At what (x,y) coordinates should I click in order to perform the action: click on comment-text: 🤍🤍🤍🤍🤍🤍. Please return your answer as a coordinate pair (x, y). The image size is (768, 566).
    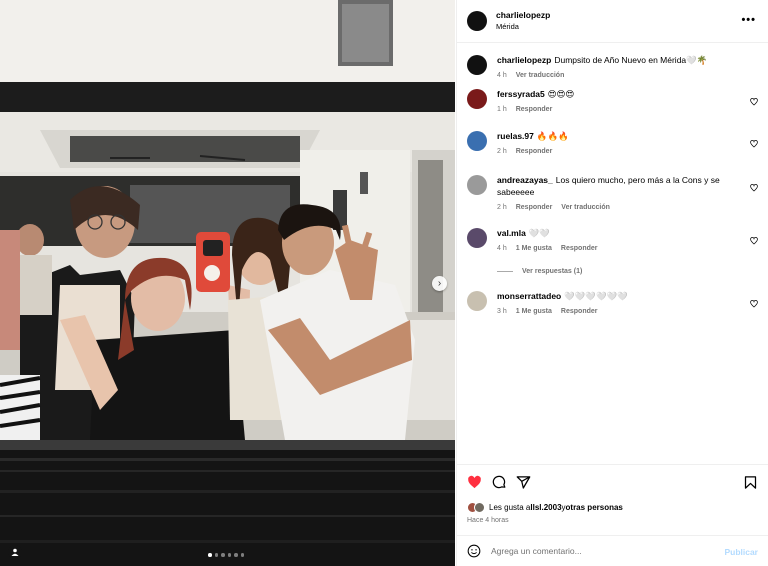
    Looking at the image, I should click on (596, 296).